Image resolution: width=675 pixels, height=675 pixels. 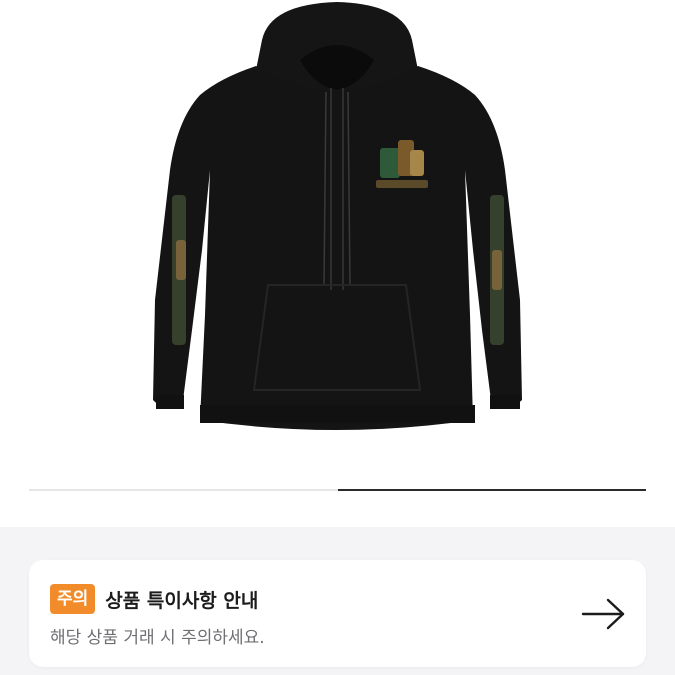 I want to click on notice-title-row: 주의 상품 특이사항 안내, so click(x=154, y=599).